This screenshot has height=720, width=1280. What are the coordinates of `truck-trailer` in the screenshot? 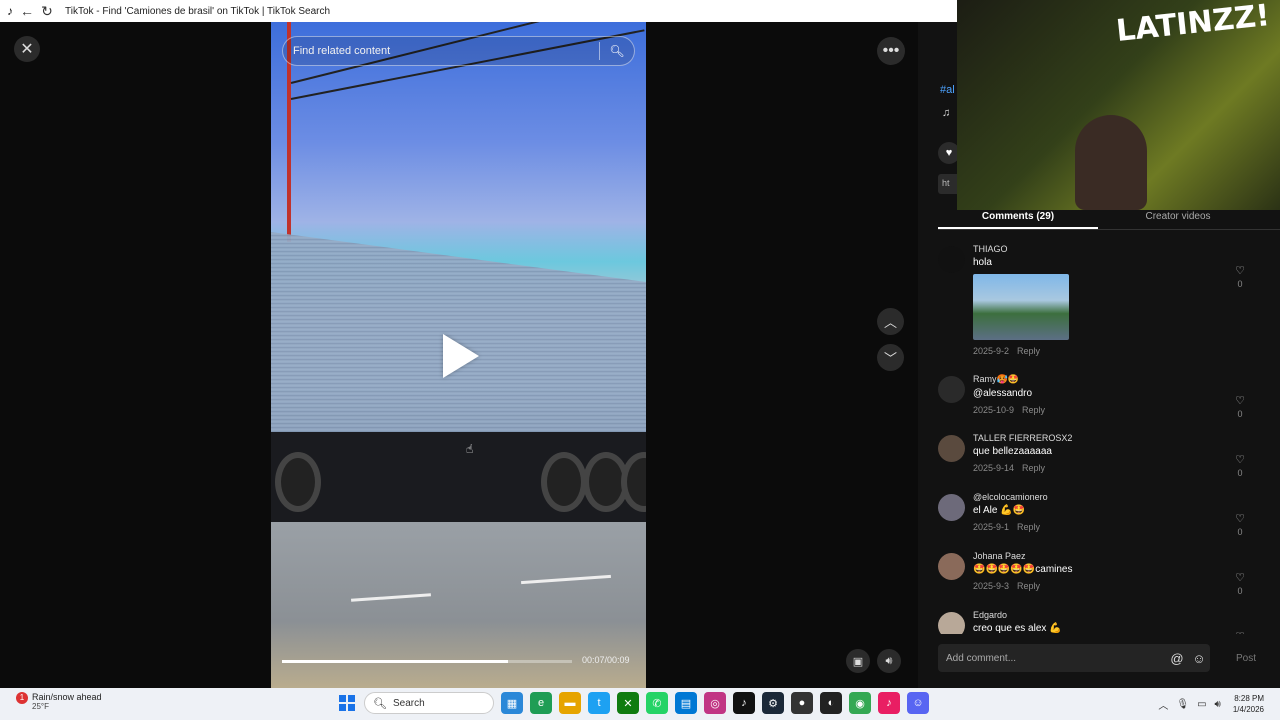 It's located at (458, 332).